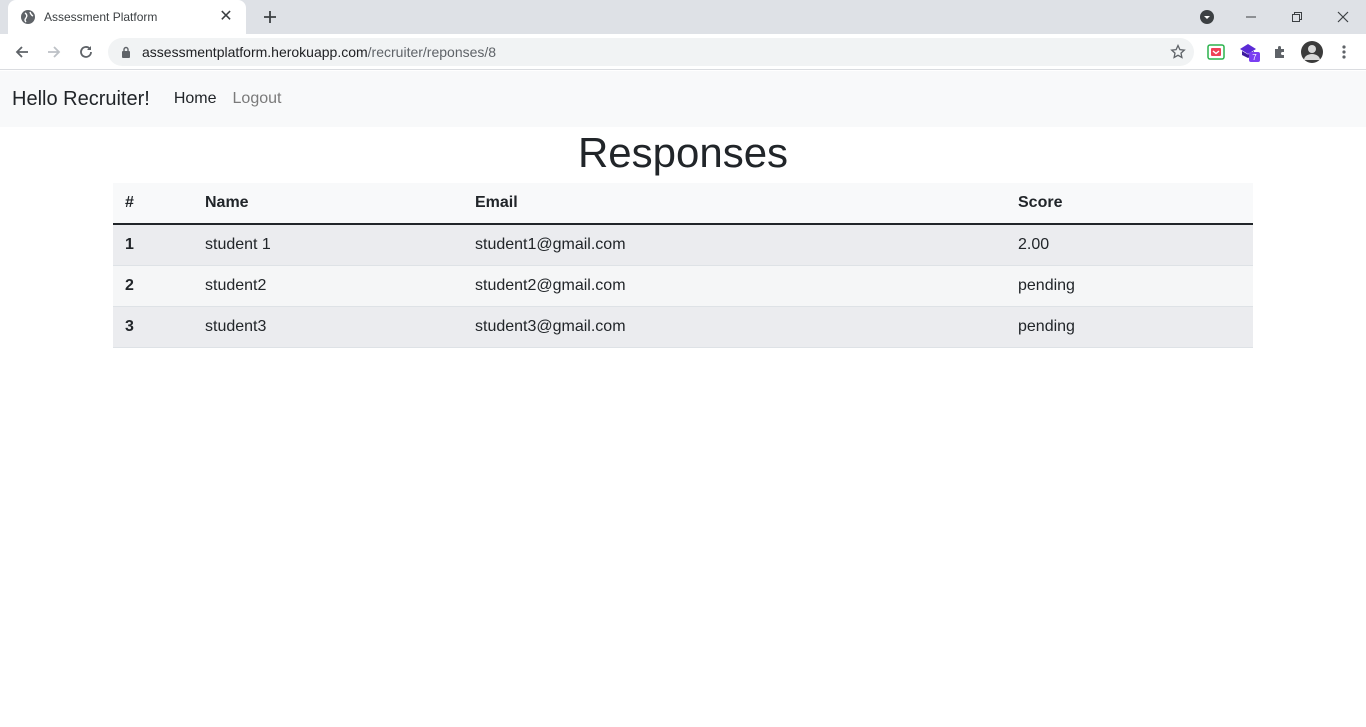  I want to click on navbar-brand: Hello Recruiter!, so click(81, 99).